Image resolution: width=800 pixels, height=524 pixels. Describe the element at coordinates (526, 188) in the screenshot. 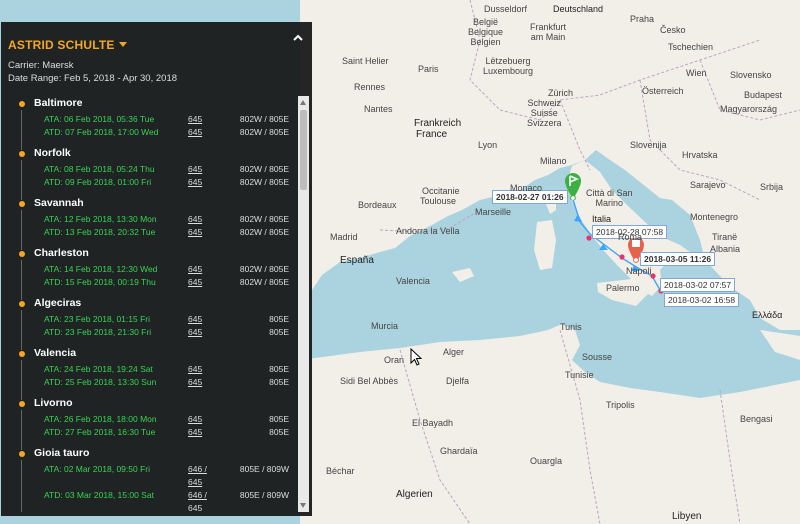

I see `map-label: Monaco` at that location.